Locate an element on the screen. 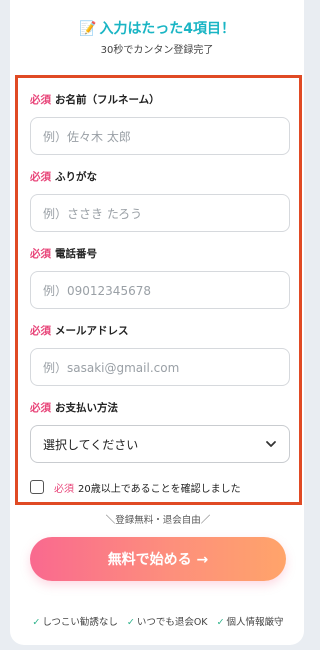 The width and height of the screenshot is (320, 650). start-free-button: 無料で始める → is located at coordinates (158, 559).